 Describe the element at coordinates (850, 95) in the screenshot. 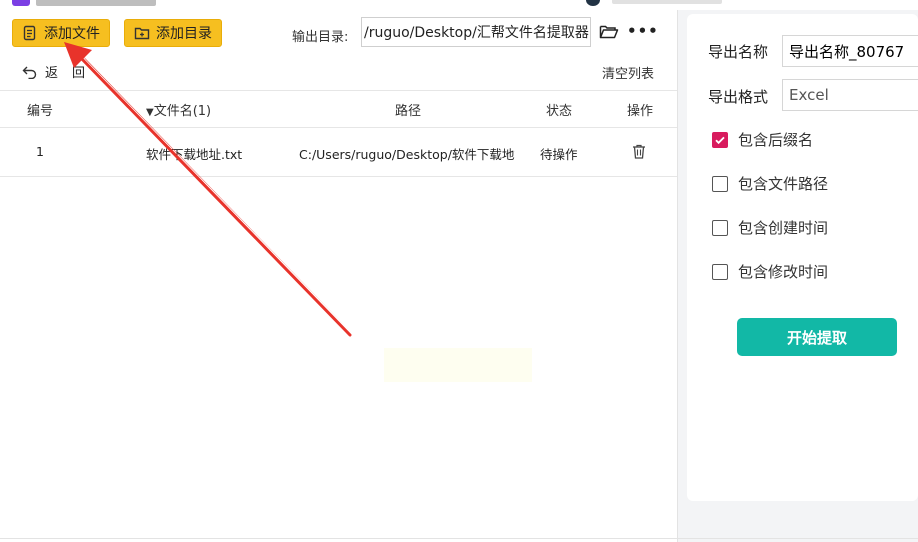

I see `export-format-select: Excel` at that location.